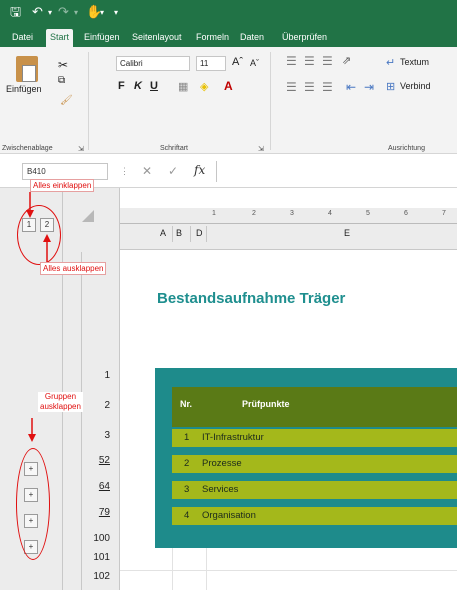 Image resolution: width=457 pixels, height=590 pixels. I want to click on highlight-group-buttons, so click(33, 504).